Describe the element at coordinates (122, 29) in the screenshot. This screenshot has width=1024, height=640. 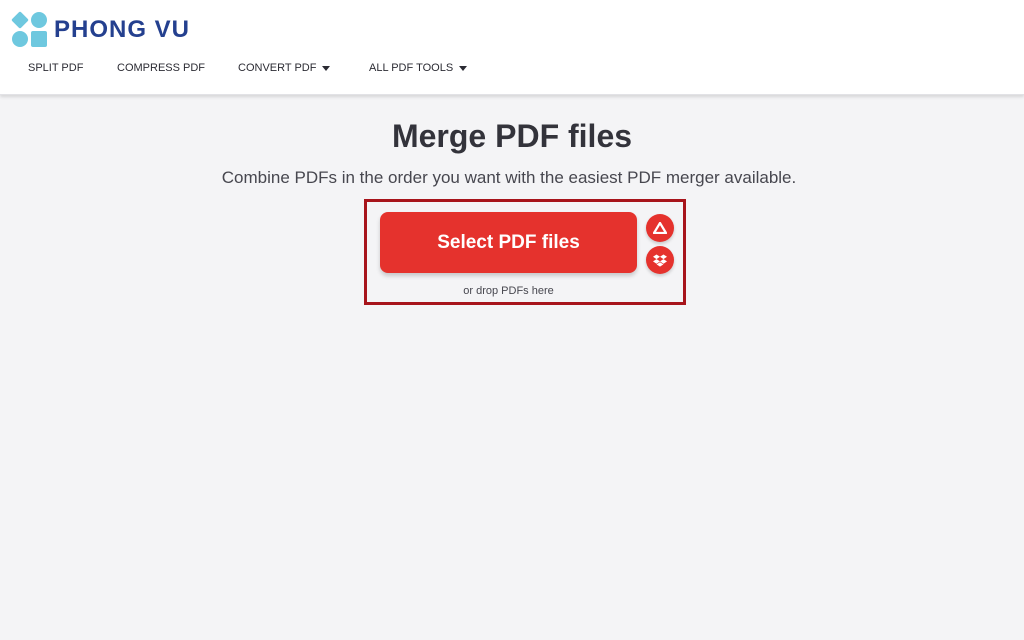
I see `brand-name: PHONG VU` at that location.